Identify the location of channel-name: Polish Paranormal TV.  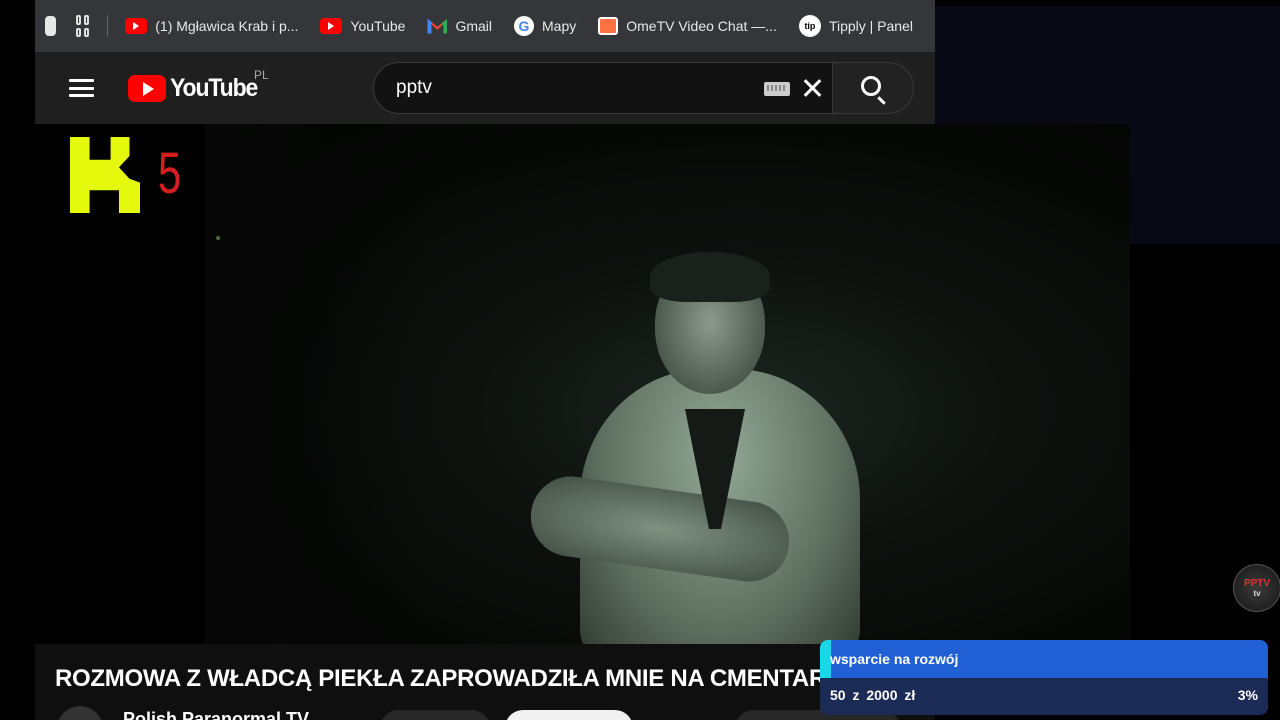
(216, 714).